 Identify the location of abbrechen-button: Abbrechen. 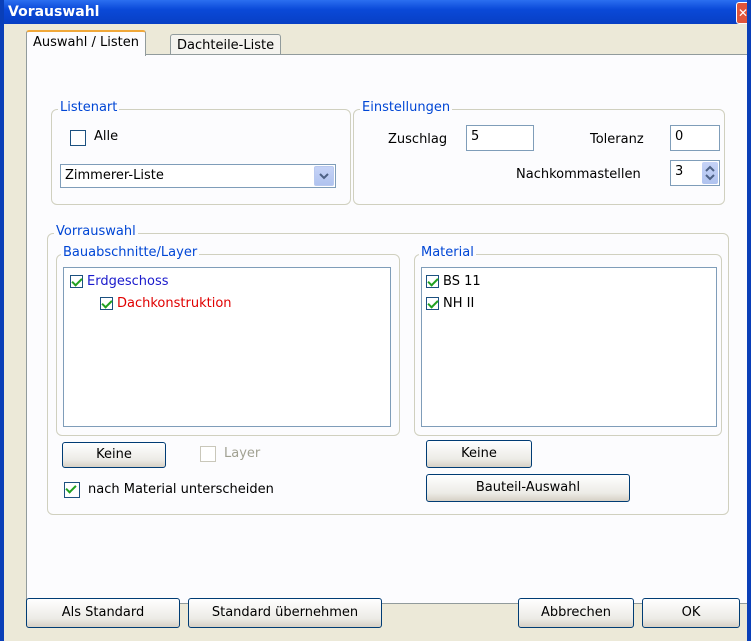
(576, 613).